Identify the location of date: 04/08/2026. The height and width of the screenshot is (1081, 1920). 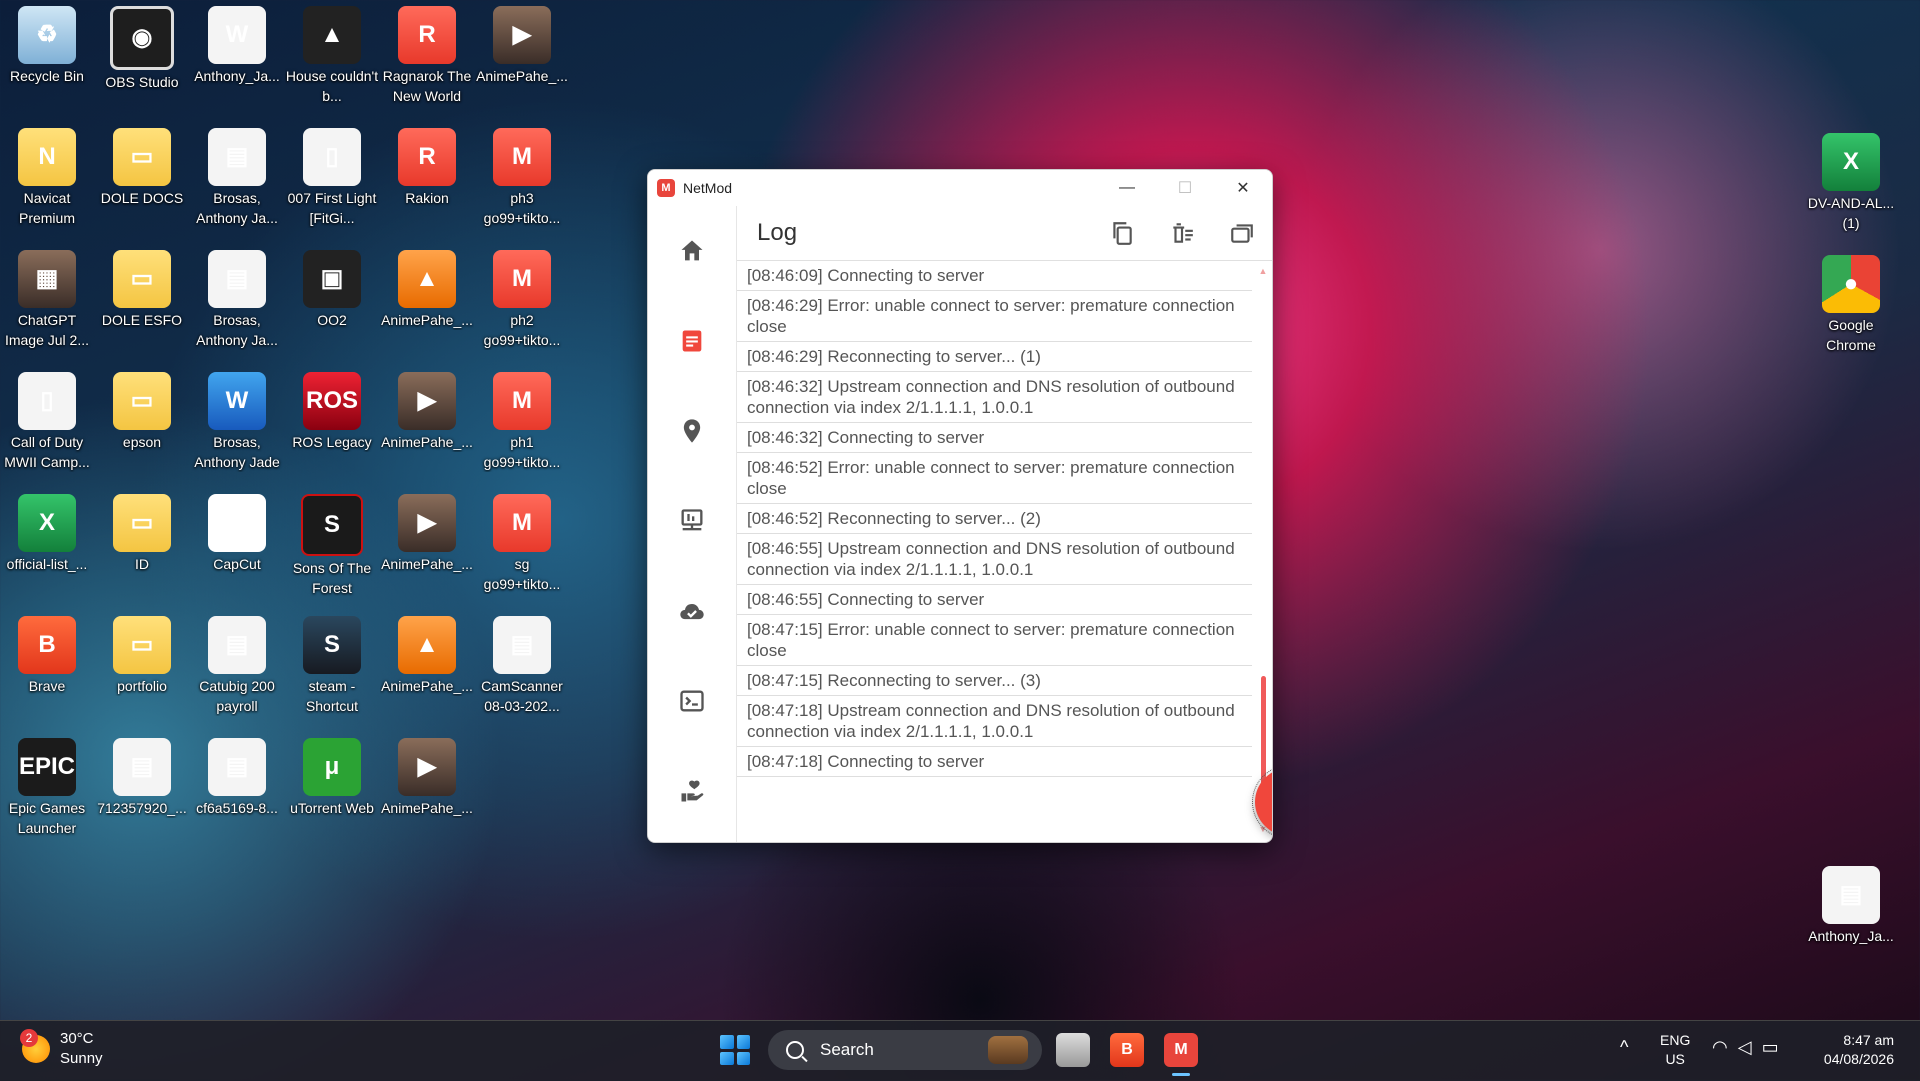
(1858, 1059).